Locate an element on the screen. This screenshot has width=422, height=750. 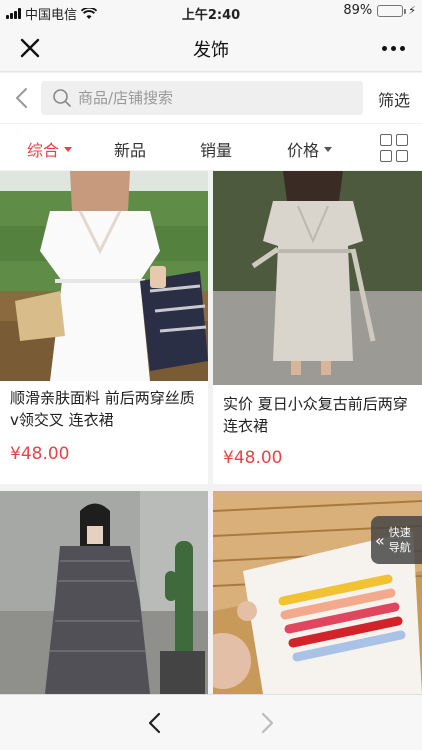
product-name: 顺滑亲肤面料 前后两穿丝质v领交叉 连衣裙 is located at coordinates (102, 409).